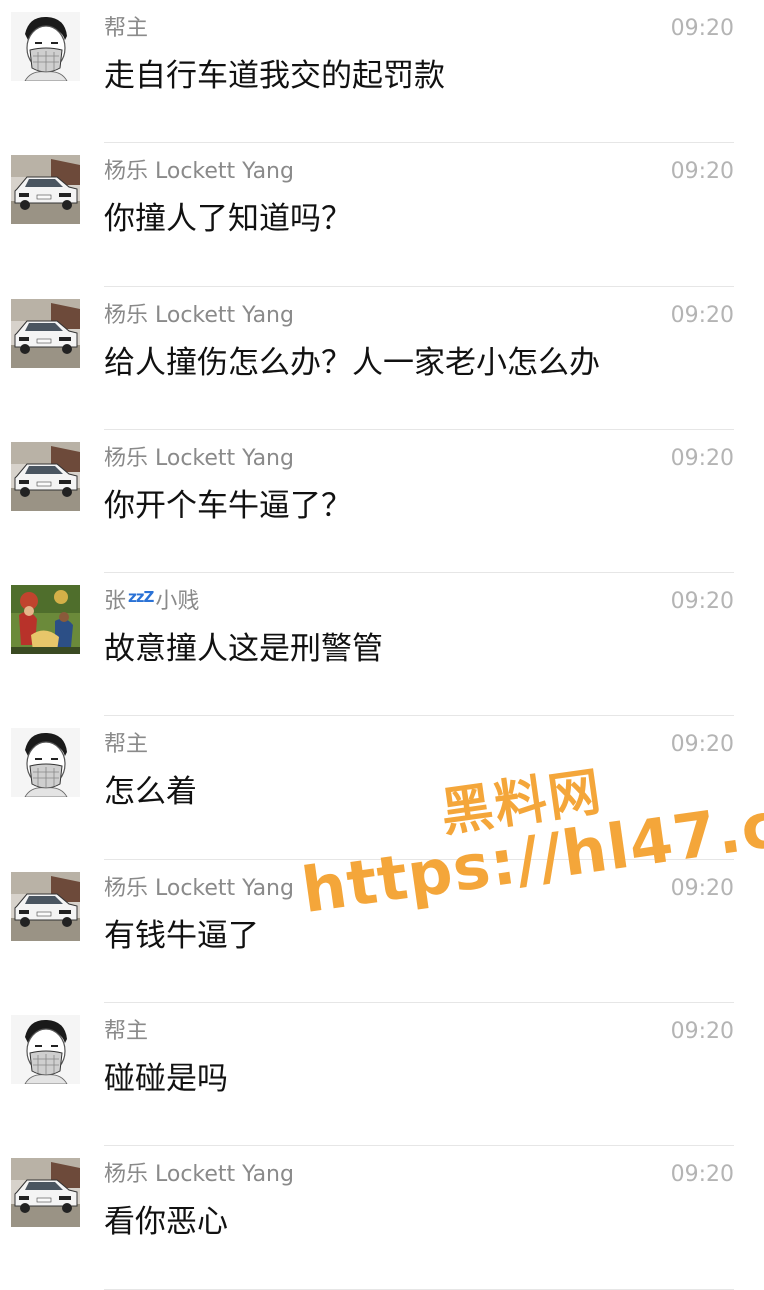  I want to click on message-text: 故意撞人这是刑警管, so click(243, 649).